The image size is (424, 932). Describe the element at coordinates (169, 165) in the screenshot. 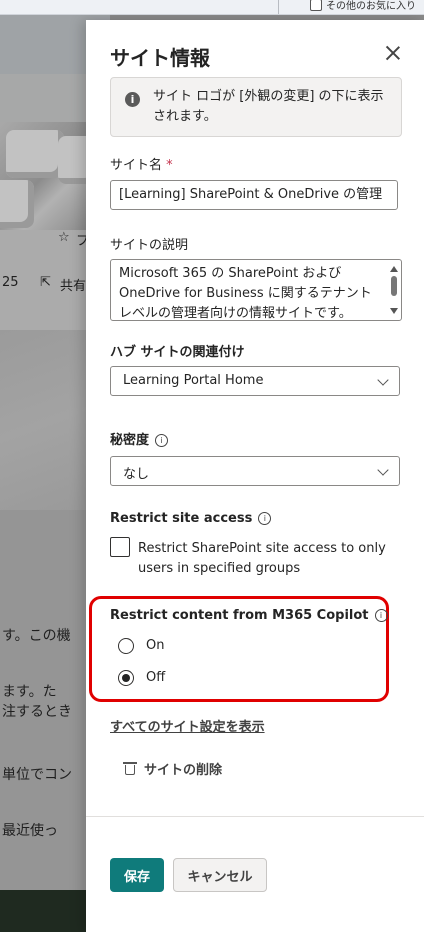

I see `required-mark: *` at that location.